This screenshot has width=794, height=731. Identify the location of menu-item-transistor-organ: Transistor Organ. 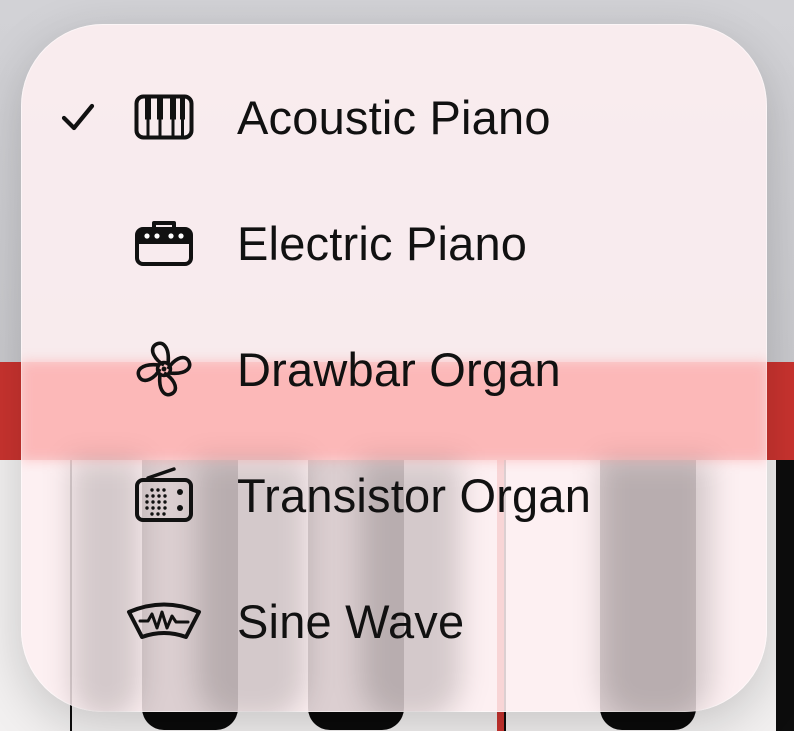
(394, 495).